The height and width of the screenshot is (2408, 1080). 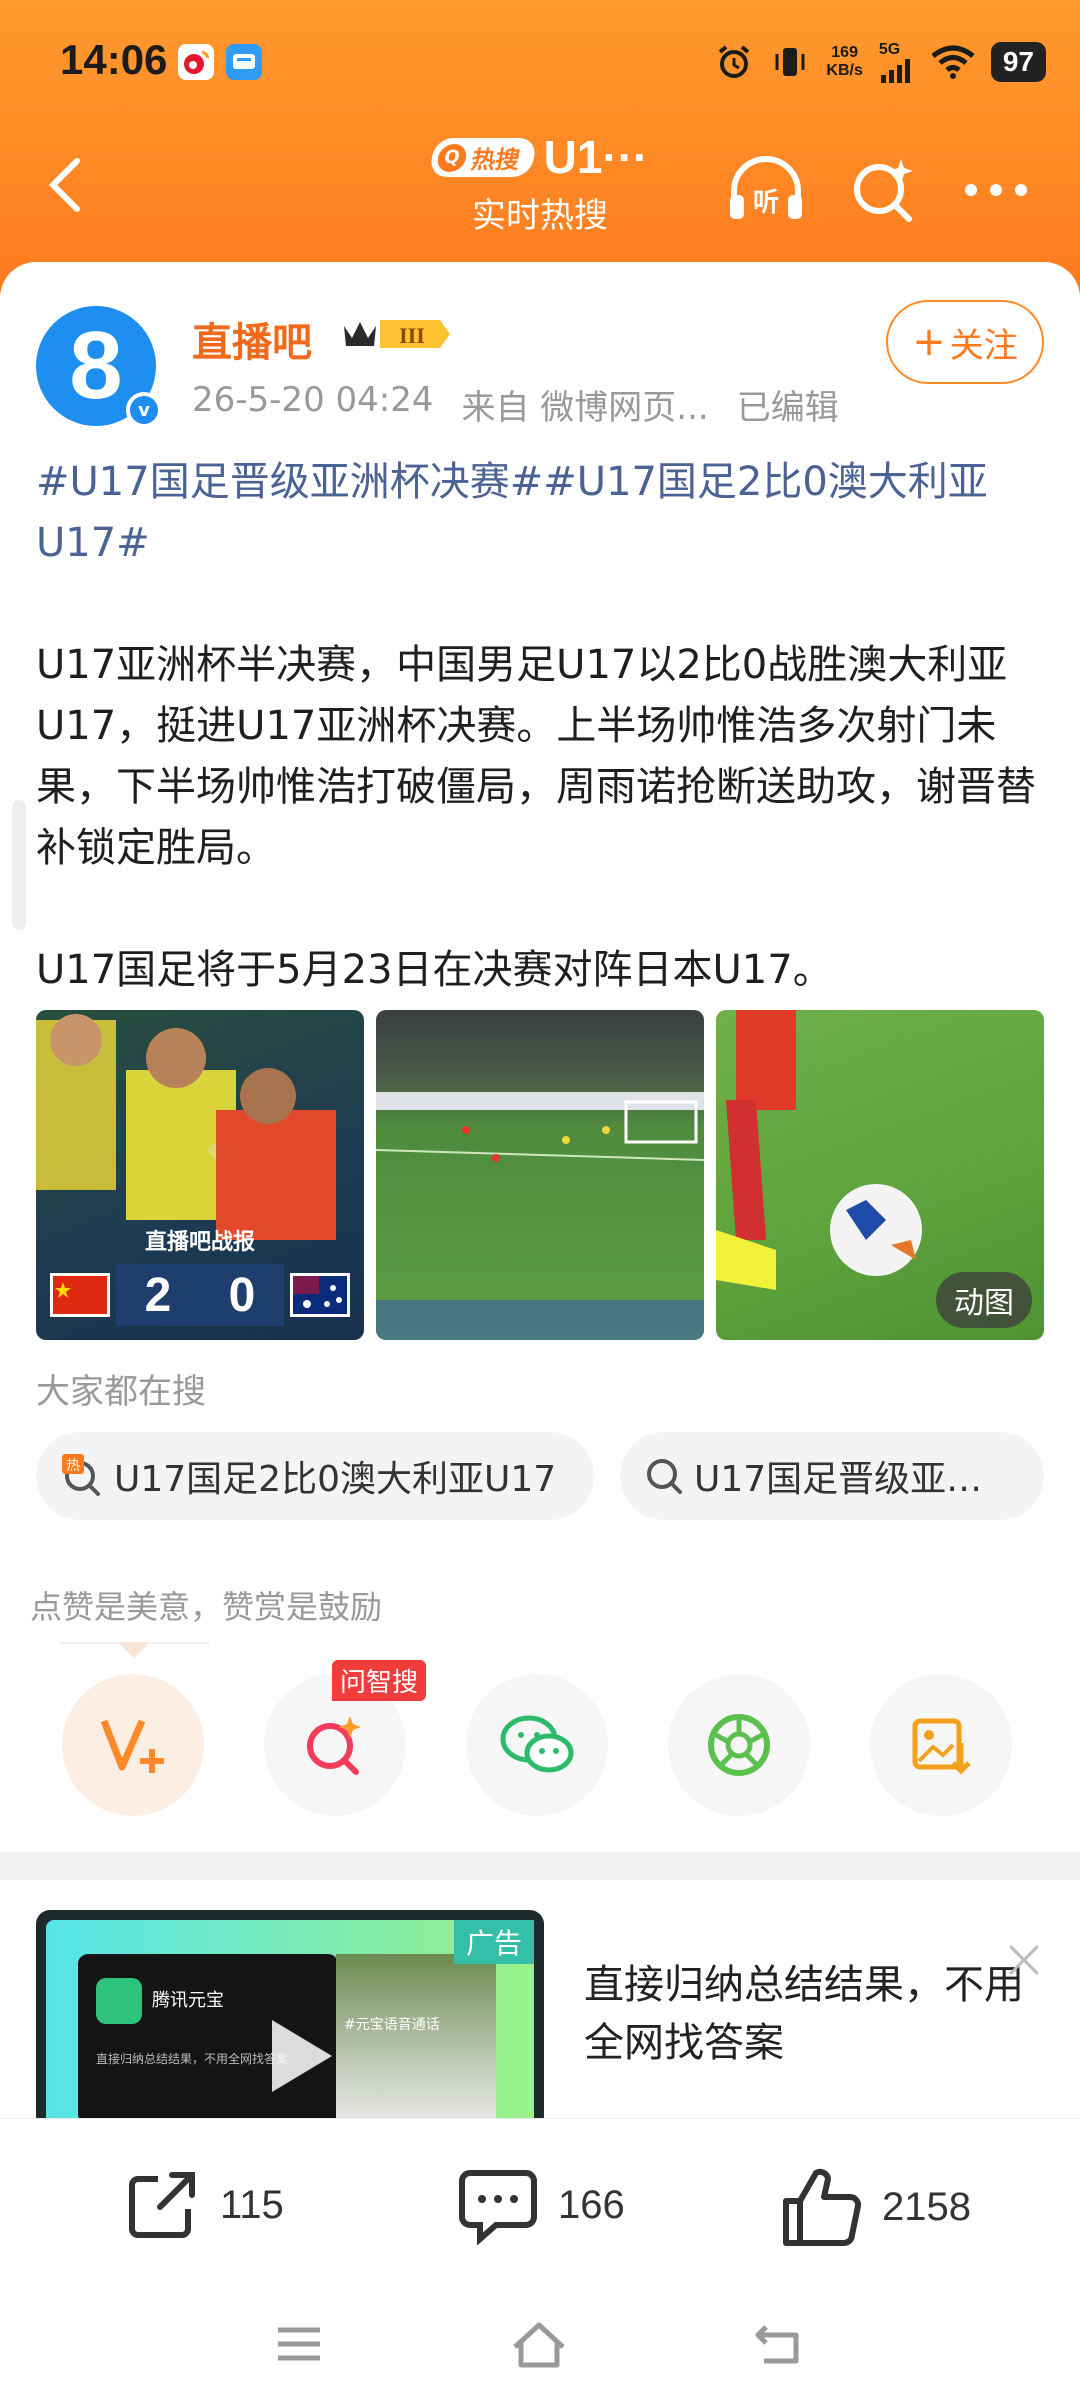 I want to click on home-button, so click(x=539, y=2344).